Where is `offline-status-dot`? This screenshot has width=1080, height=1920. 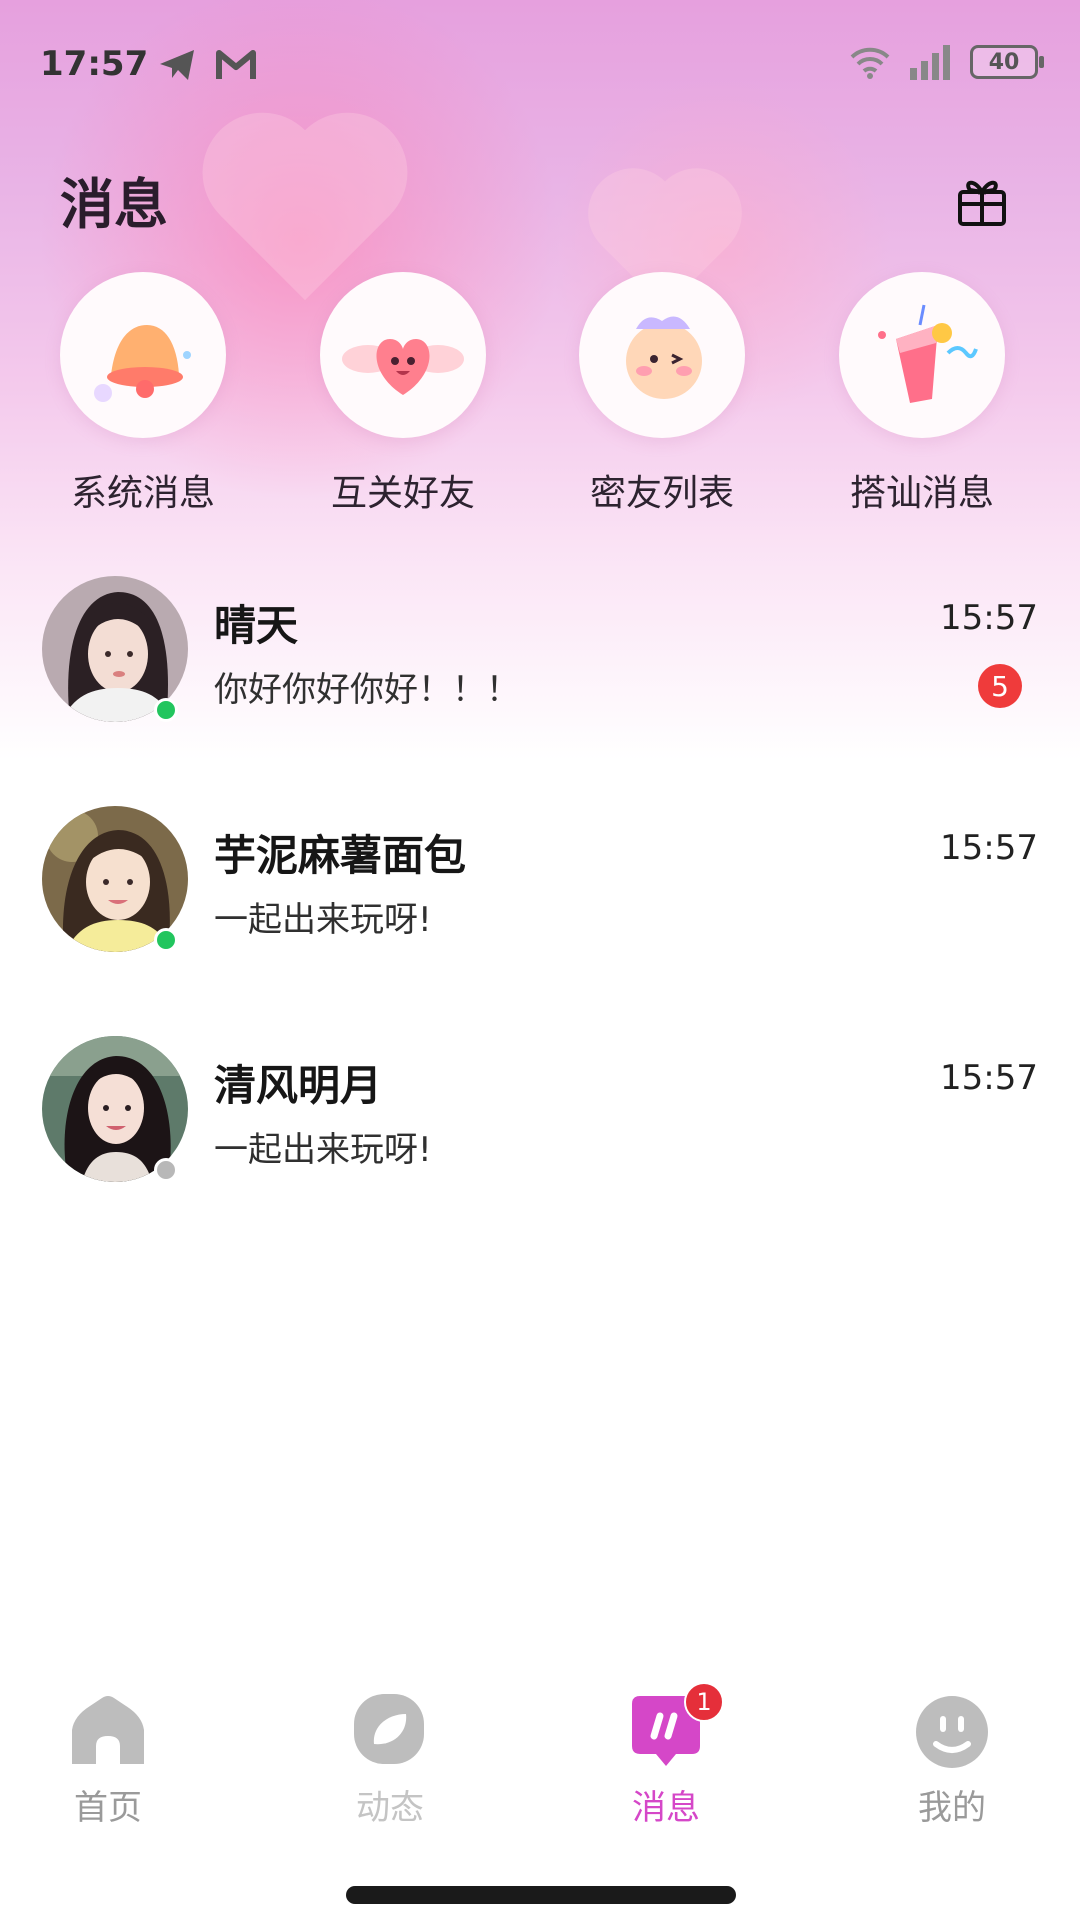
offline-status-dot is located at coordinates (166, 1170).